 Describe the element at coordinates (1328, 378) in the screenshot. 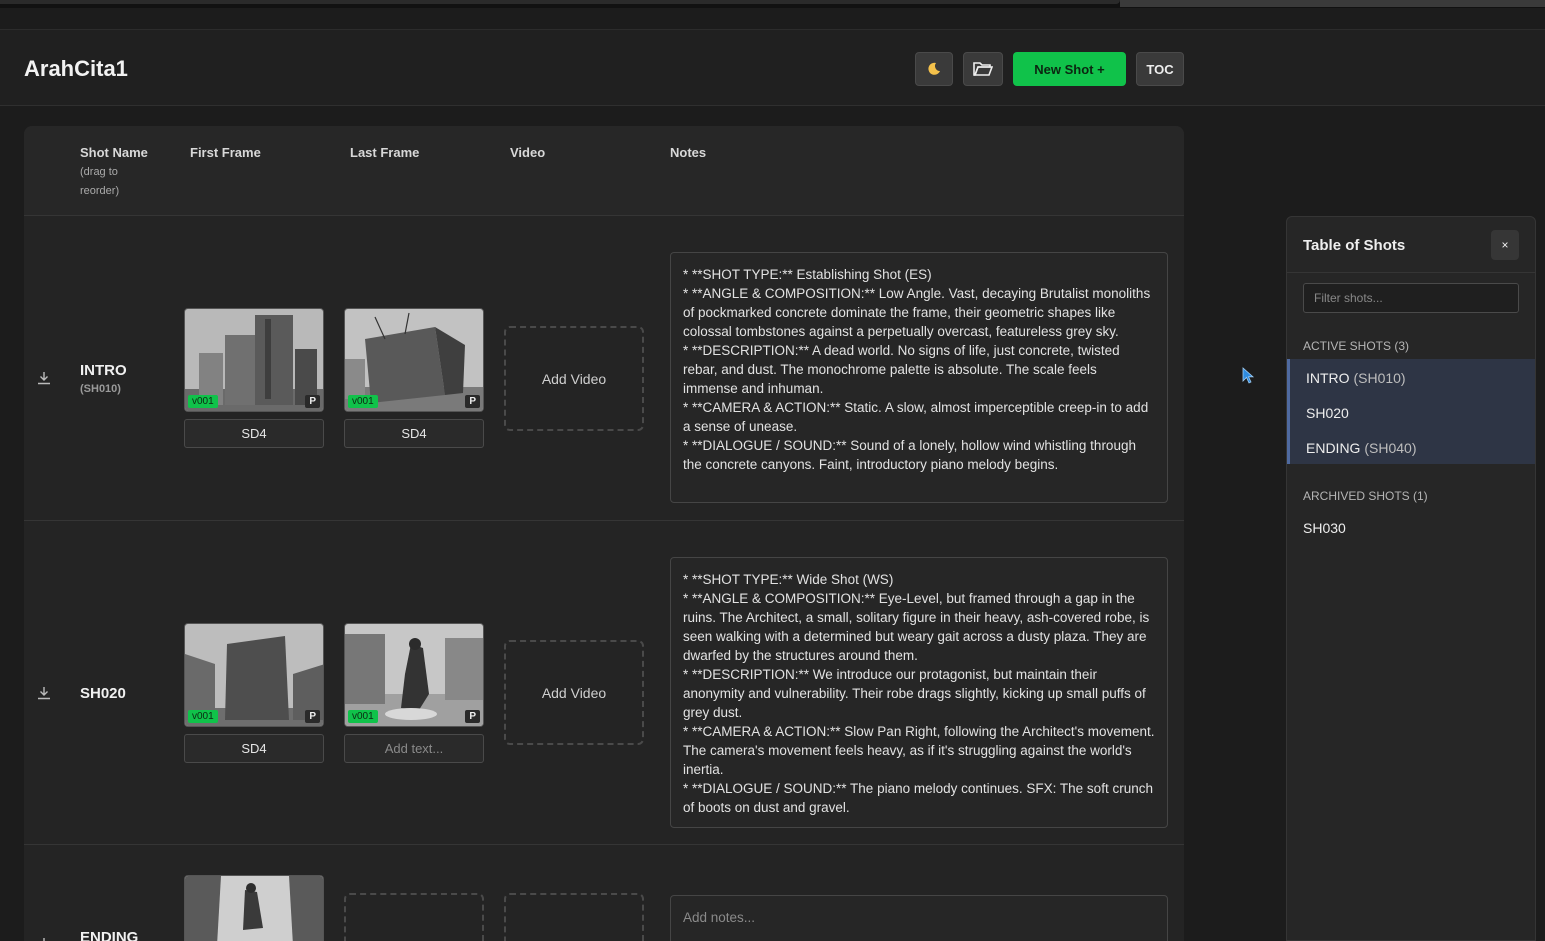

I see `toc-item-name: INTRO` at that location.